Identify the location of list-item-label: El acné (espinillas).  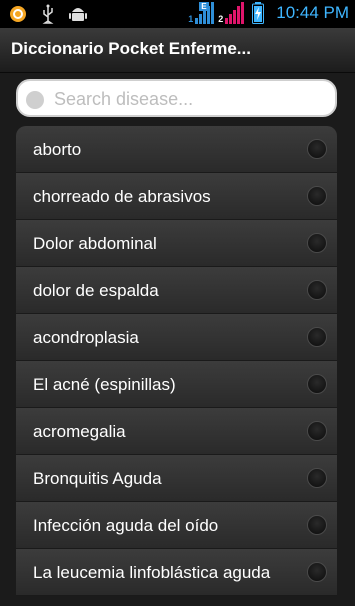
(104, 384).